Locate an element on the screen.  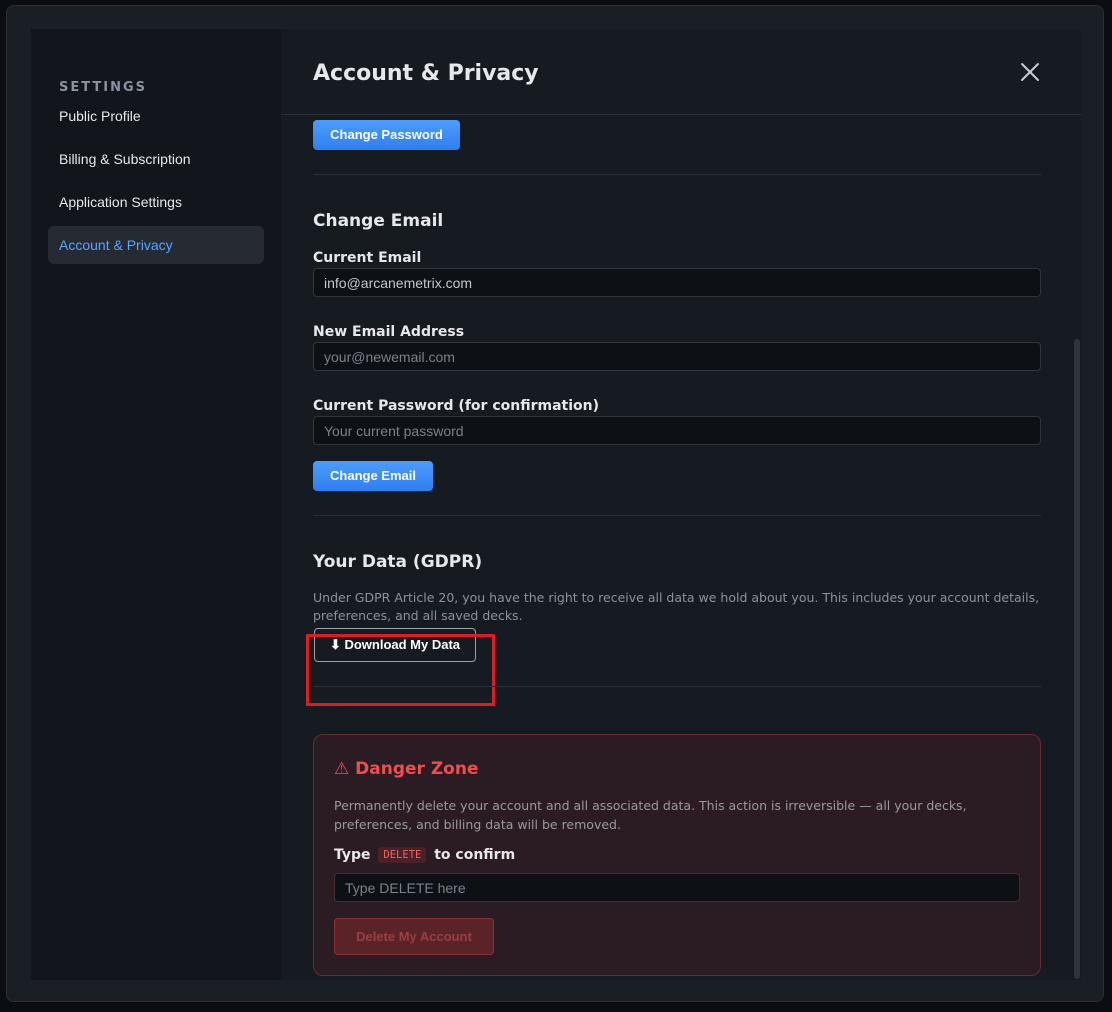
change-email-button: Change Email is located at coordinates (373, 476).